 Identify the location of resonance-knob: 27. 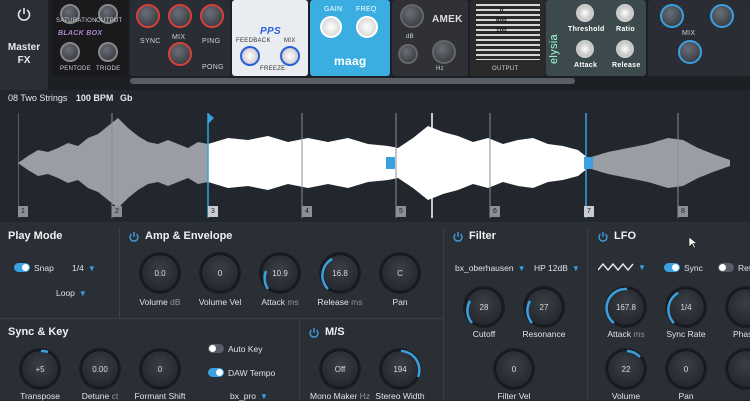
(544, 307).